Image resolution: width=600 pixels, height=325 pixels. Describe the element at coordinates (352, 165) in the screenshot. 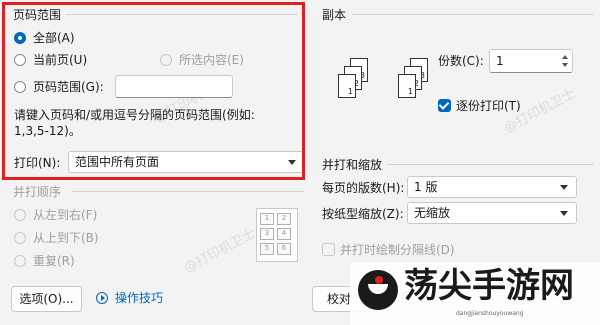

I see `zoom-title: 并打和缩放` at that location.